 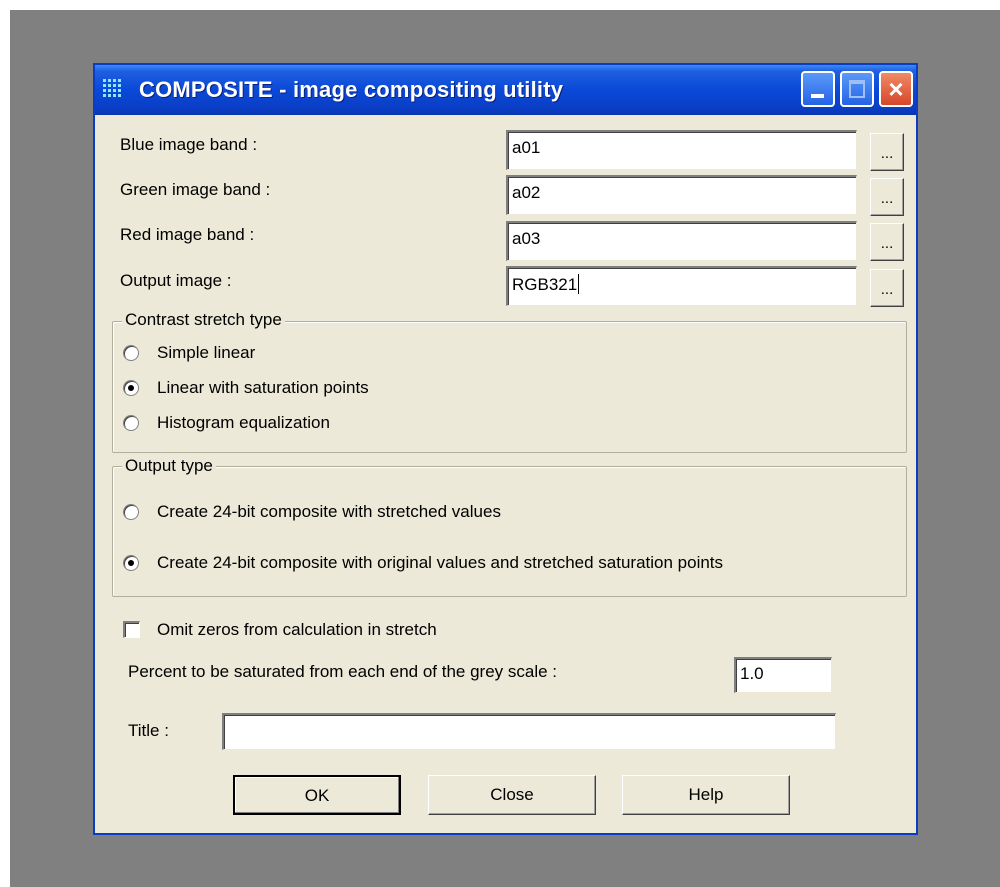 I want to click on omit-zeros-label: Omit zeros from calculation in stretch, so click(x=297, y=630).